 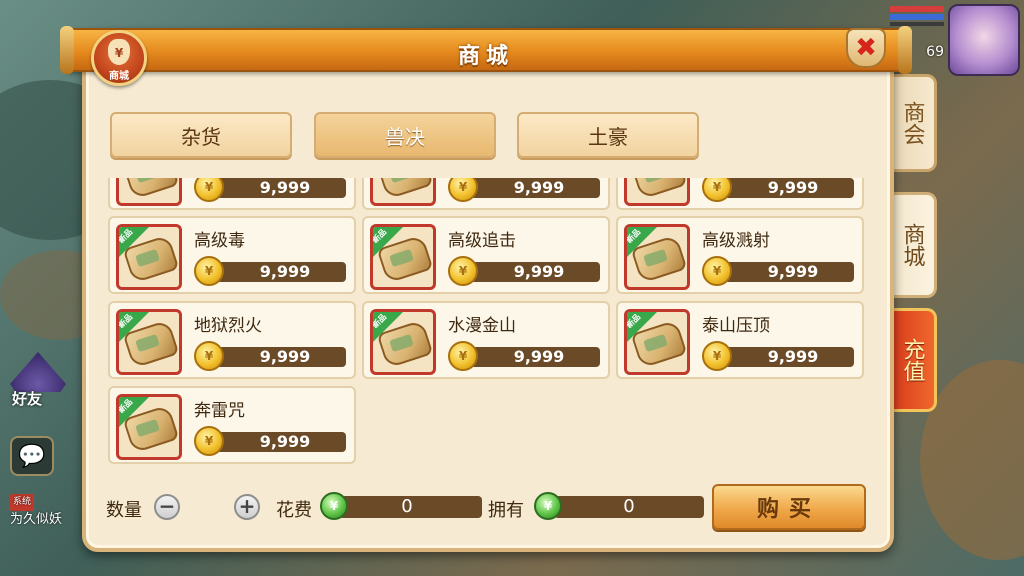 I want to click on shop-logo: ¥ 商城, so click(x=119, y=58).